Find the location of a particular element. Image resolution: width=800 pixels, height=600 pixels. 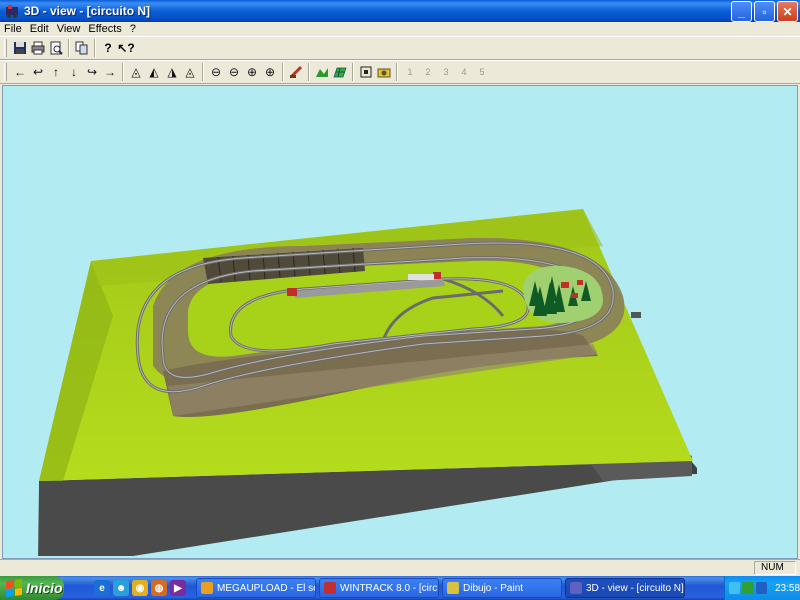

menu-help: ? is located at coordinates (133, 29).